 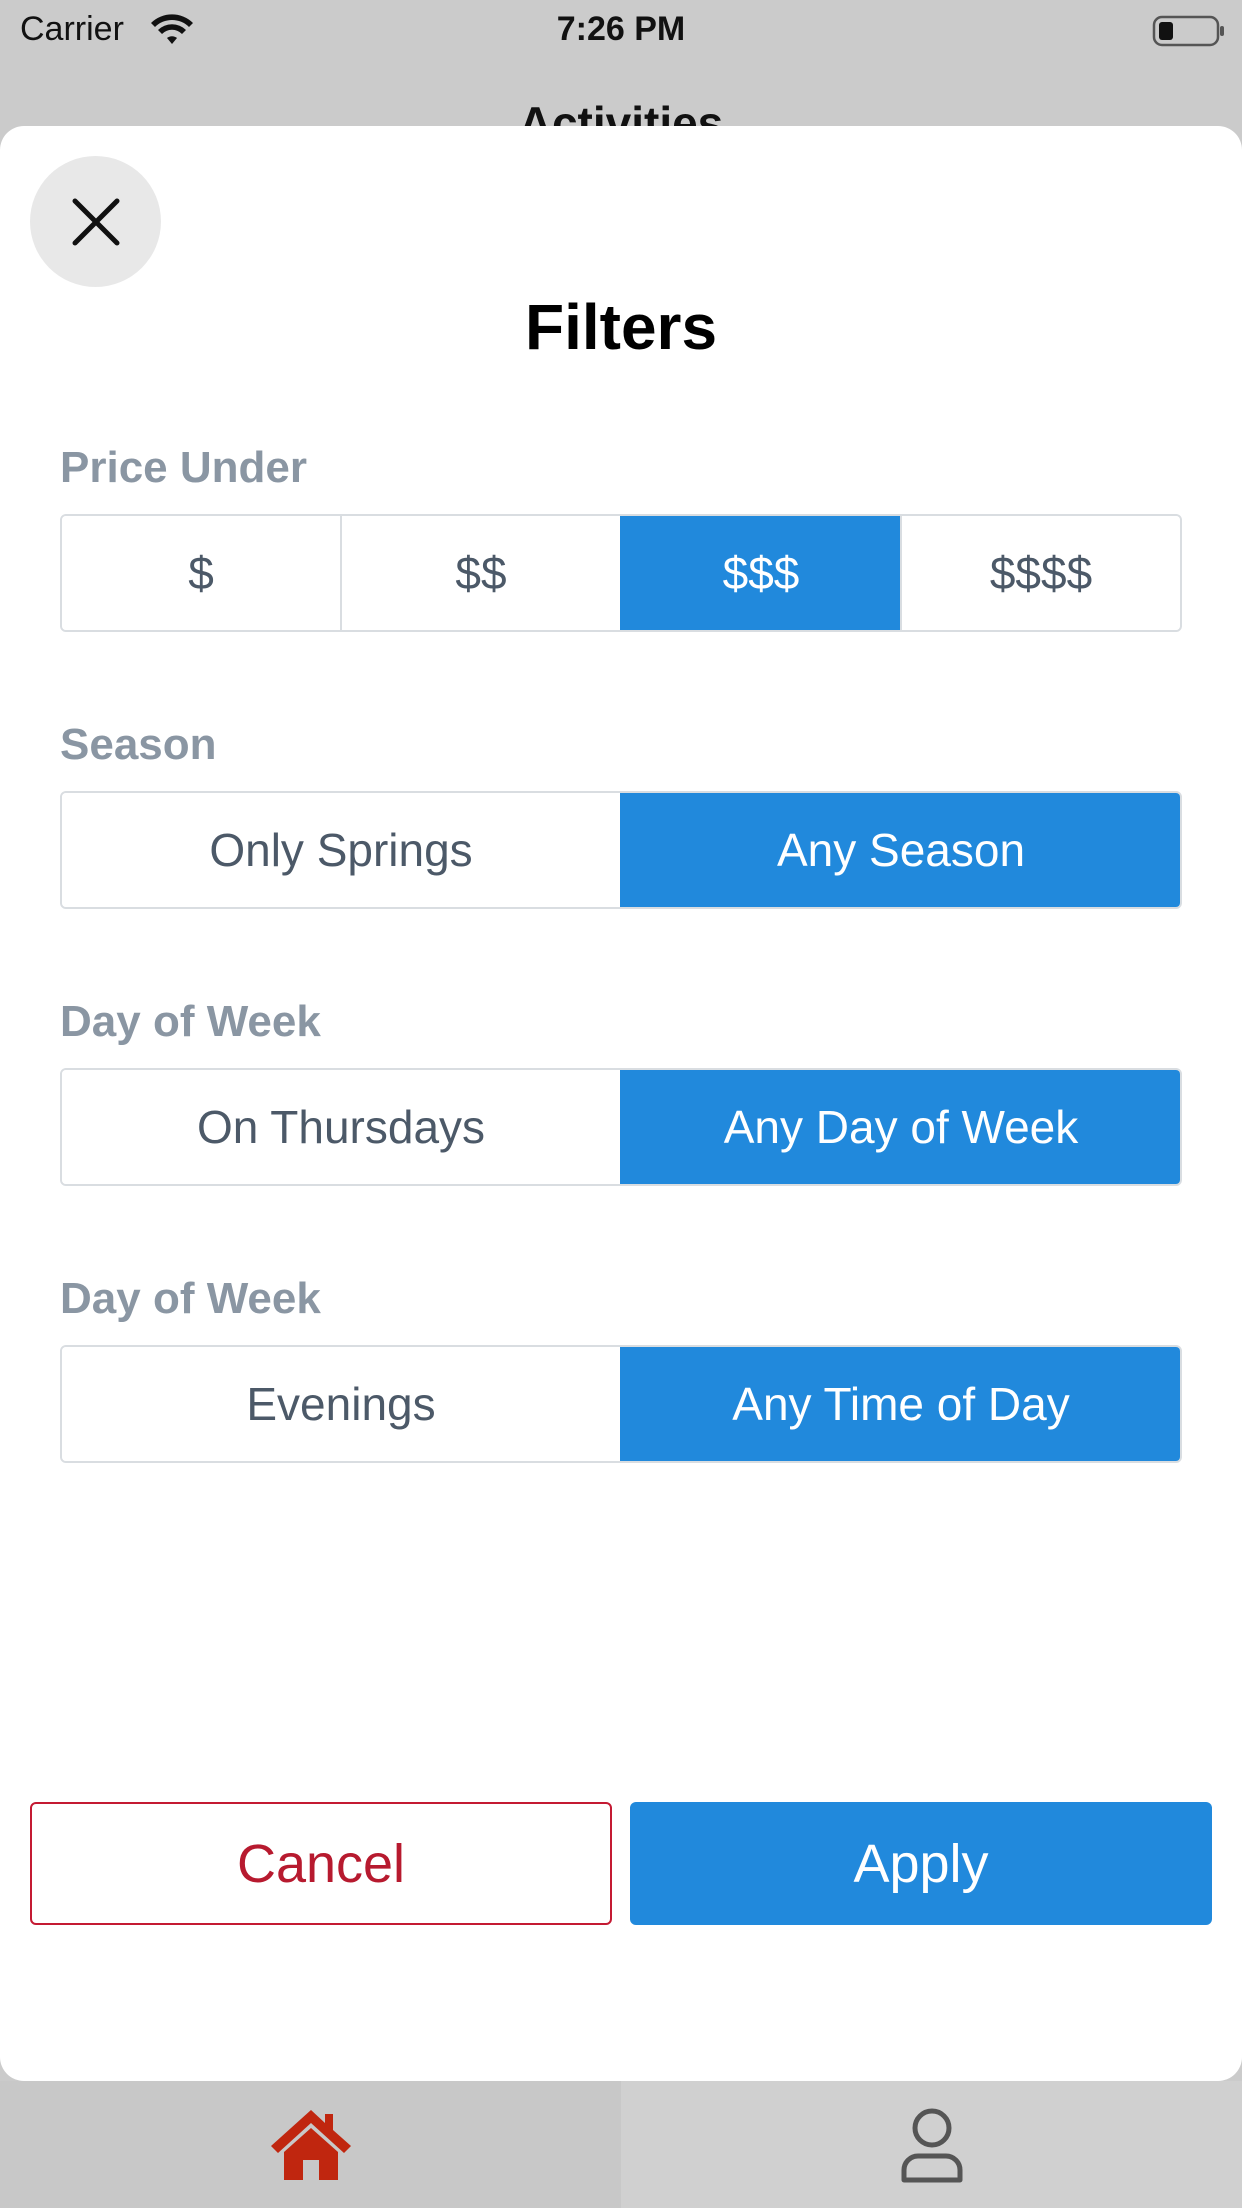 What do you see at coordinates (921, 1863) in the screenshot?
I see `apply-button: Apply` at bounding box center [921, 1863].